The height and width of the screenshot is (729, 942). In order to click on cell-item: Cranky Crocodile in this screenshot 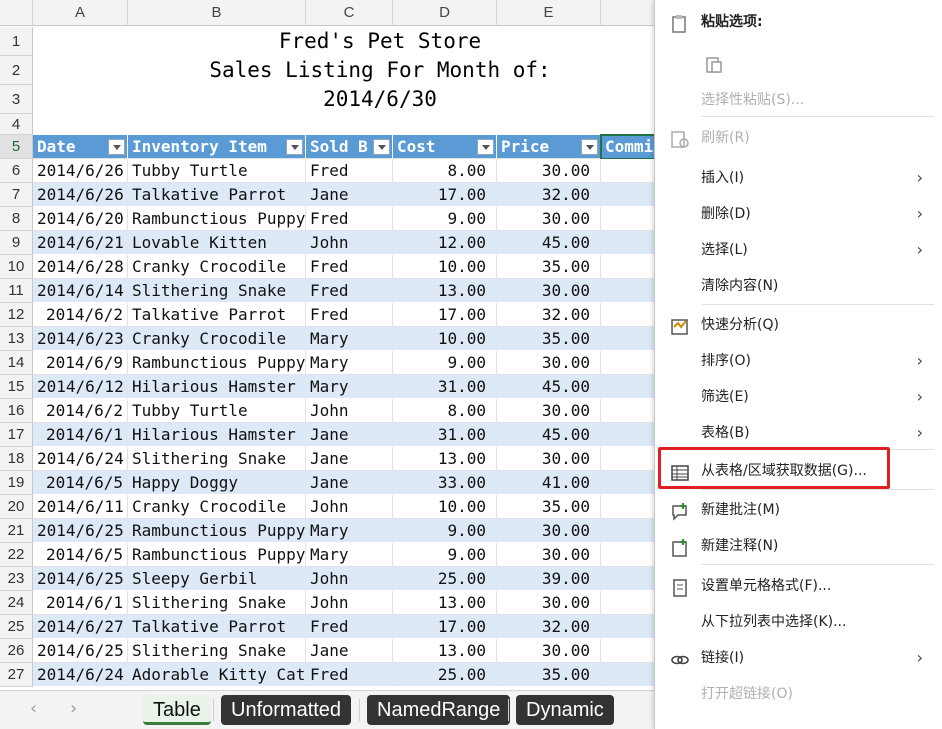, I will do `click(217, 339)`.